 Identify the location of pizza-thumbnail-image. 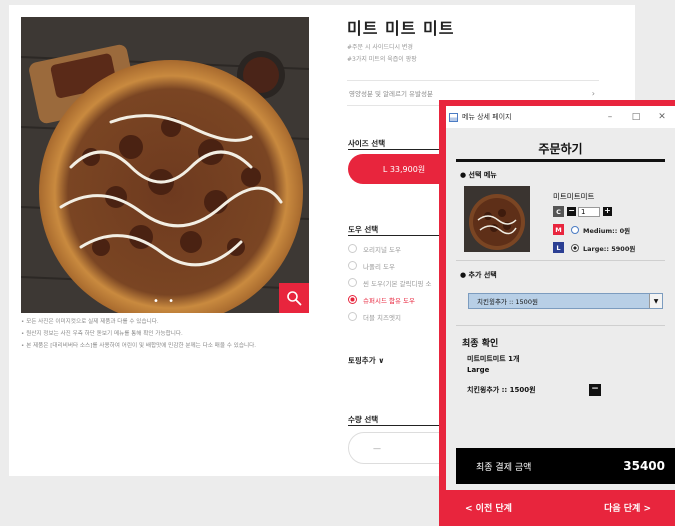
(497, 219).